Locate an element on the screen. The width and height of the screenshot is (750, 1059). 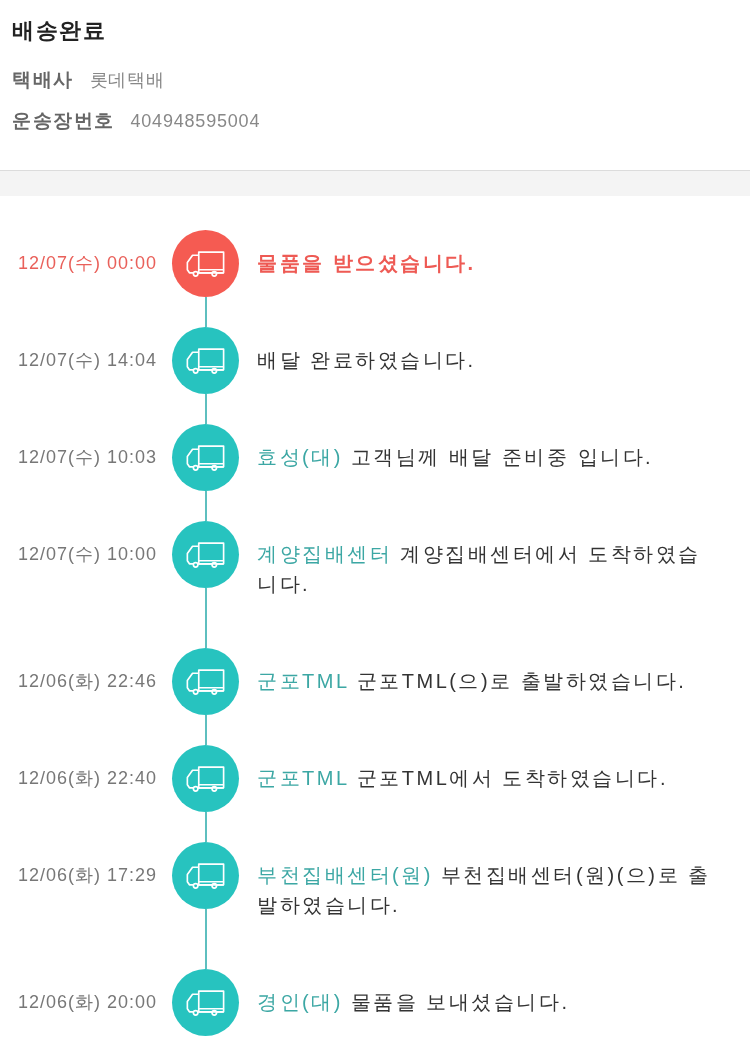
event-time: 12/07(수) 10:00 is located at coordinates (87, 554).